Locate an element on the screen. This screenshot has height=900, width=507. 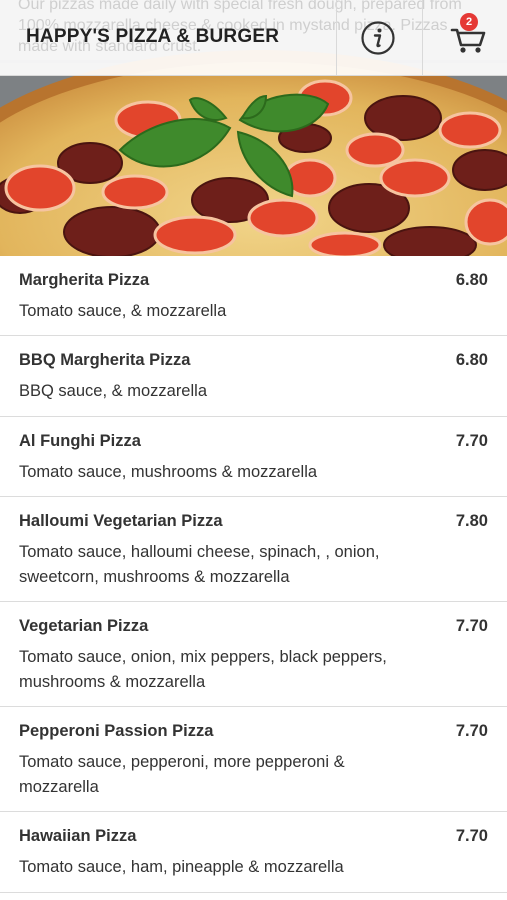
info-icon is located at coordinates (378, 38).